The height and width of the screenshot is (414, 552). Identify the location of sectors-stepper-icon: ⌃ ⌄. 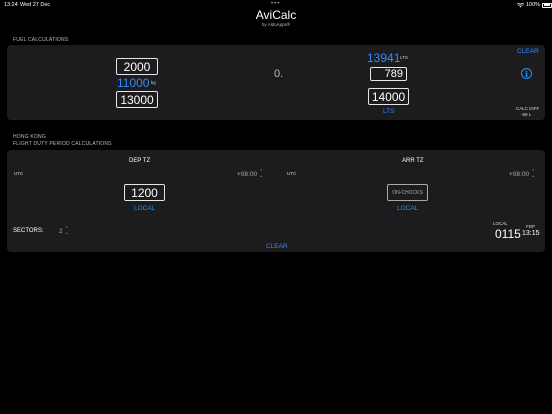
(66, 231).